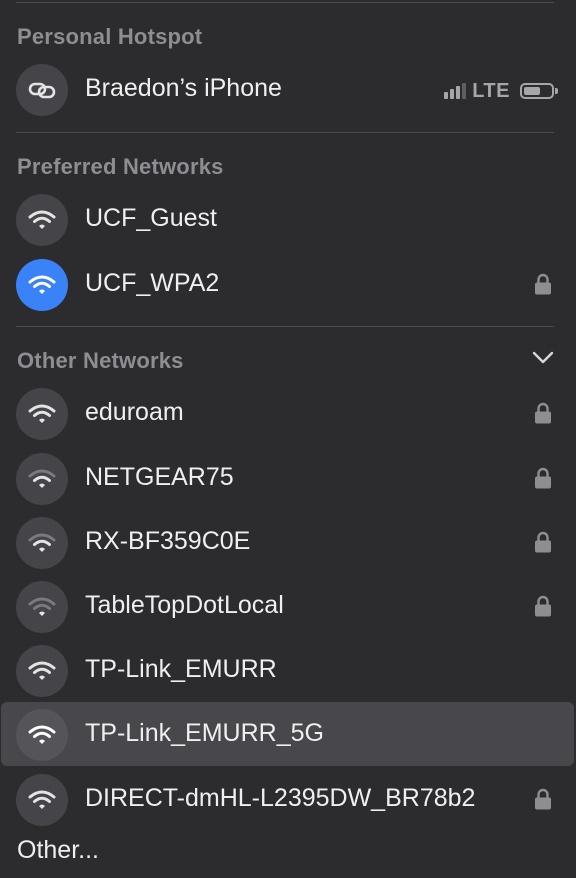  What do you see at coordinates (285, 132) in the screenshot?
I see `divider-hotspot` at bounding box center [285, 132].